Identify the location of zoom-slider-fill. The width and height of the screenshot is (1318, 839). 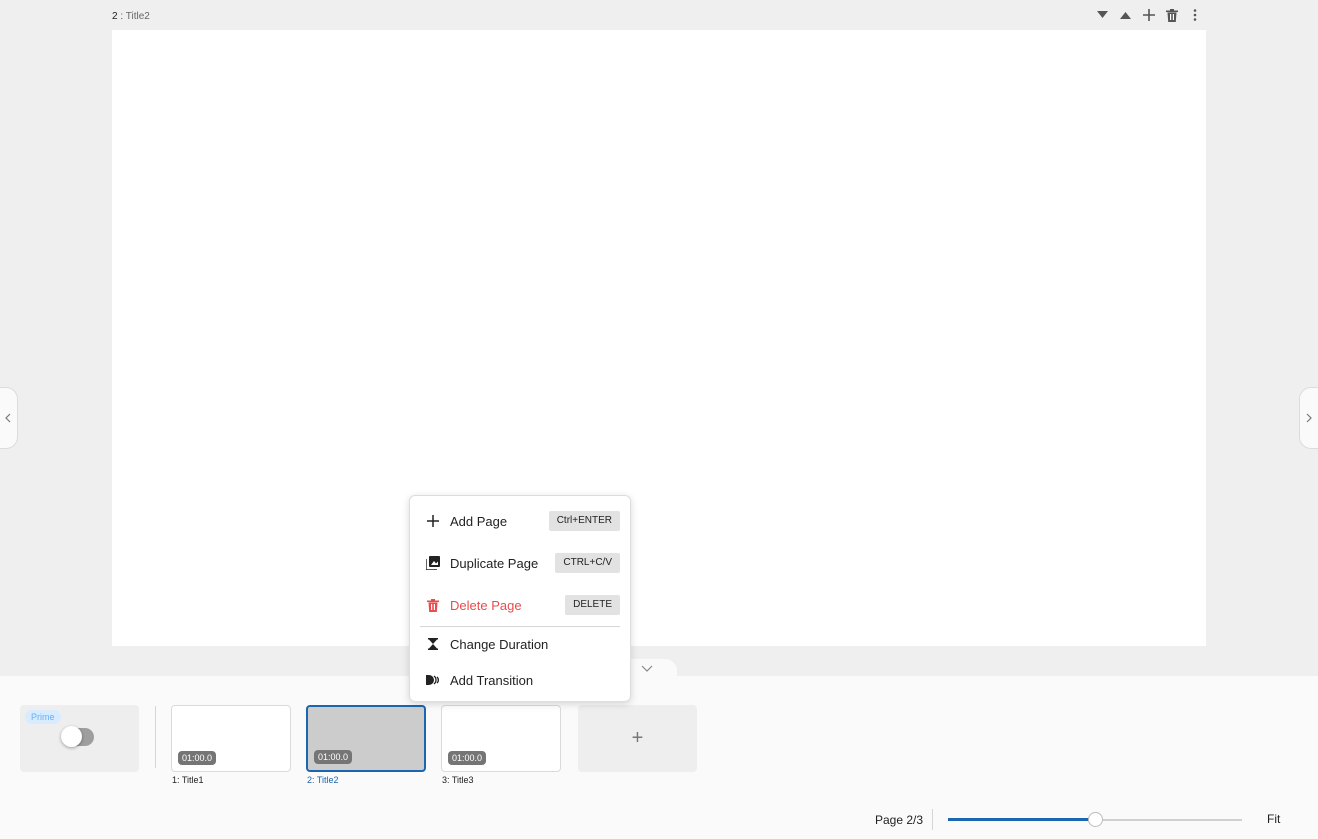
(1021, 819).